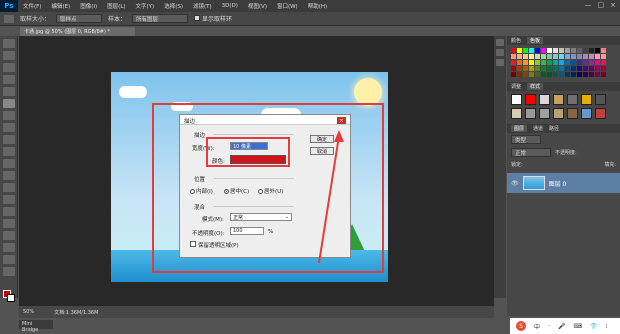 The image size is (620, 334). What do you see at coordinates (593, 326) in the screenshot?
I see `skin-icon: 👕` at bounding box center [593, 326].